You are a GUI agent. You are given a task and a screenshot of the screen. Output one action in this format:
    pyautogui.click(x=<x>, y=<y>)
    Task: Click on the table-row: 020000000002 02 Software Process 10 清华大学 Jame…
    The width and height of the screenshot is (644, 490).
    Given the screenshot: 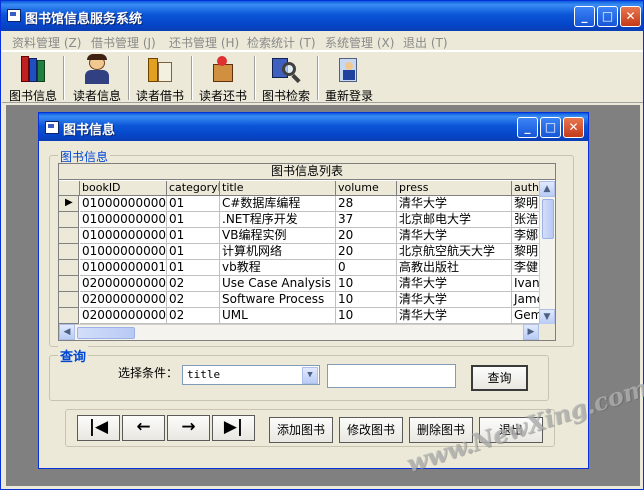 What is the action you would take?
    pyautogui.click(x=307, y=300)
    